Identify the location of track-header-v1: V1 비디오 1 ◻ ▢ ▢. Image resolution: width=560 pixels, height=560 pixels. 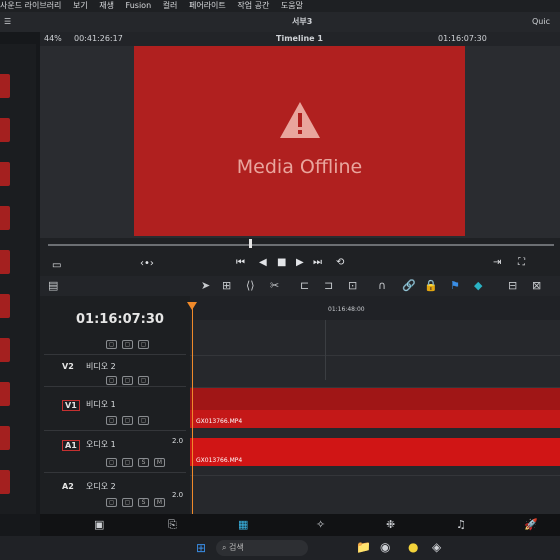
(115, 412).